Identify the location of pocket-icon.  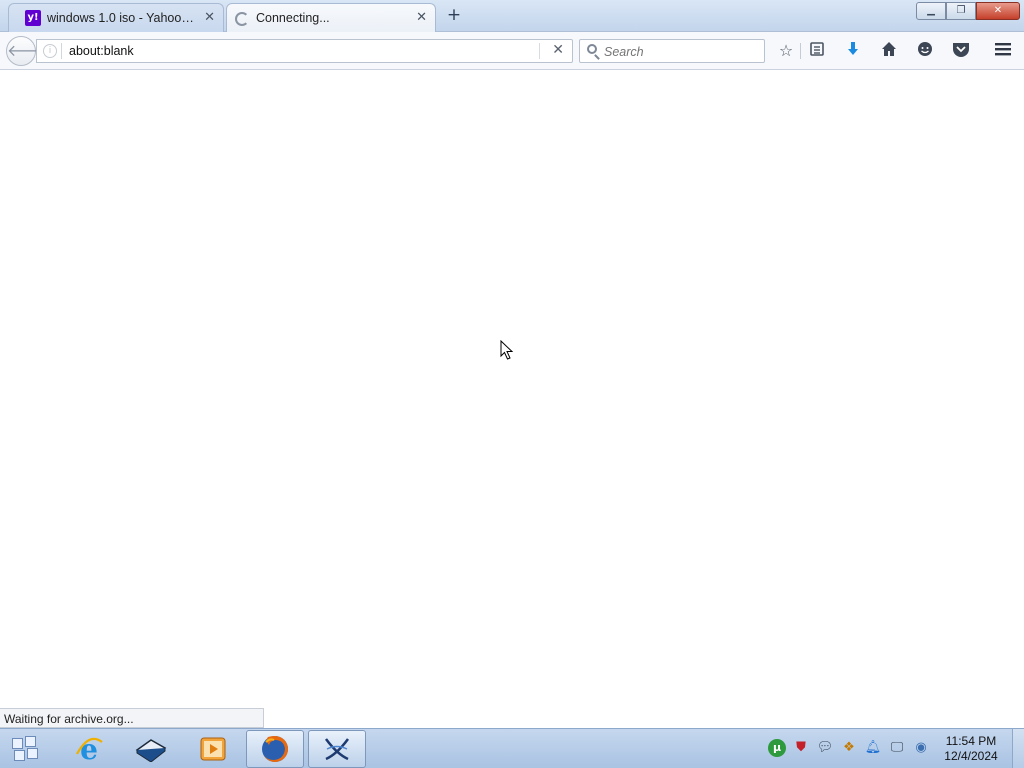
(961, 51).